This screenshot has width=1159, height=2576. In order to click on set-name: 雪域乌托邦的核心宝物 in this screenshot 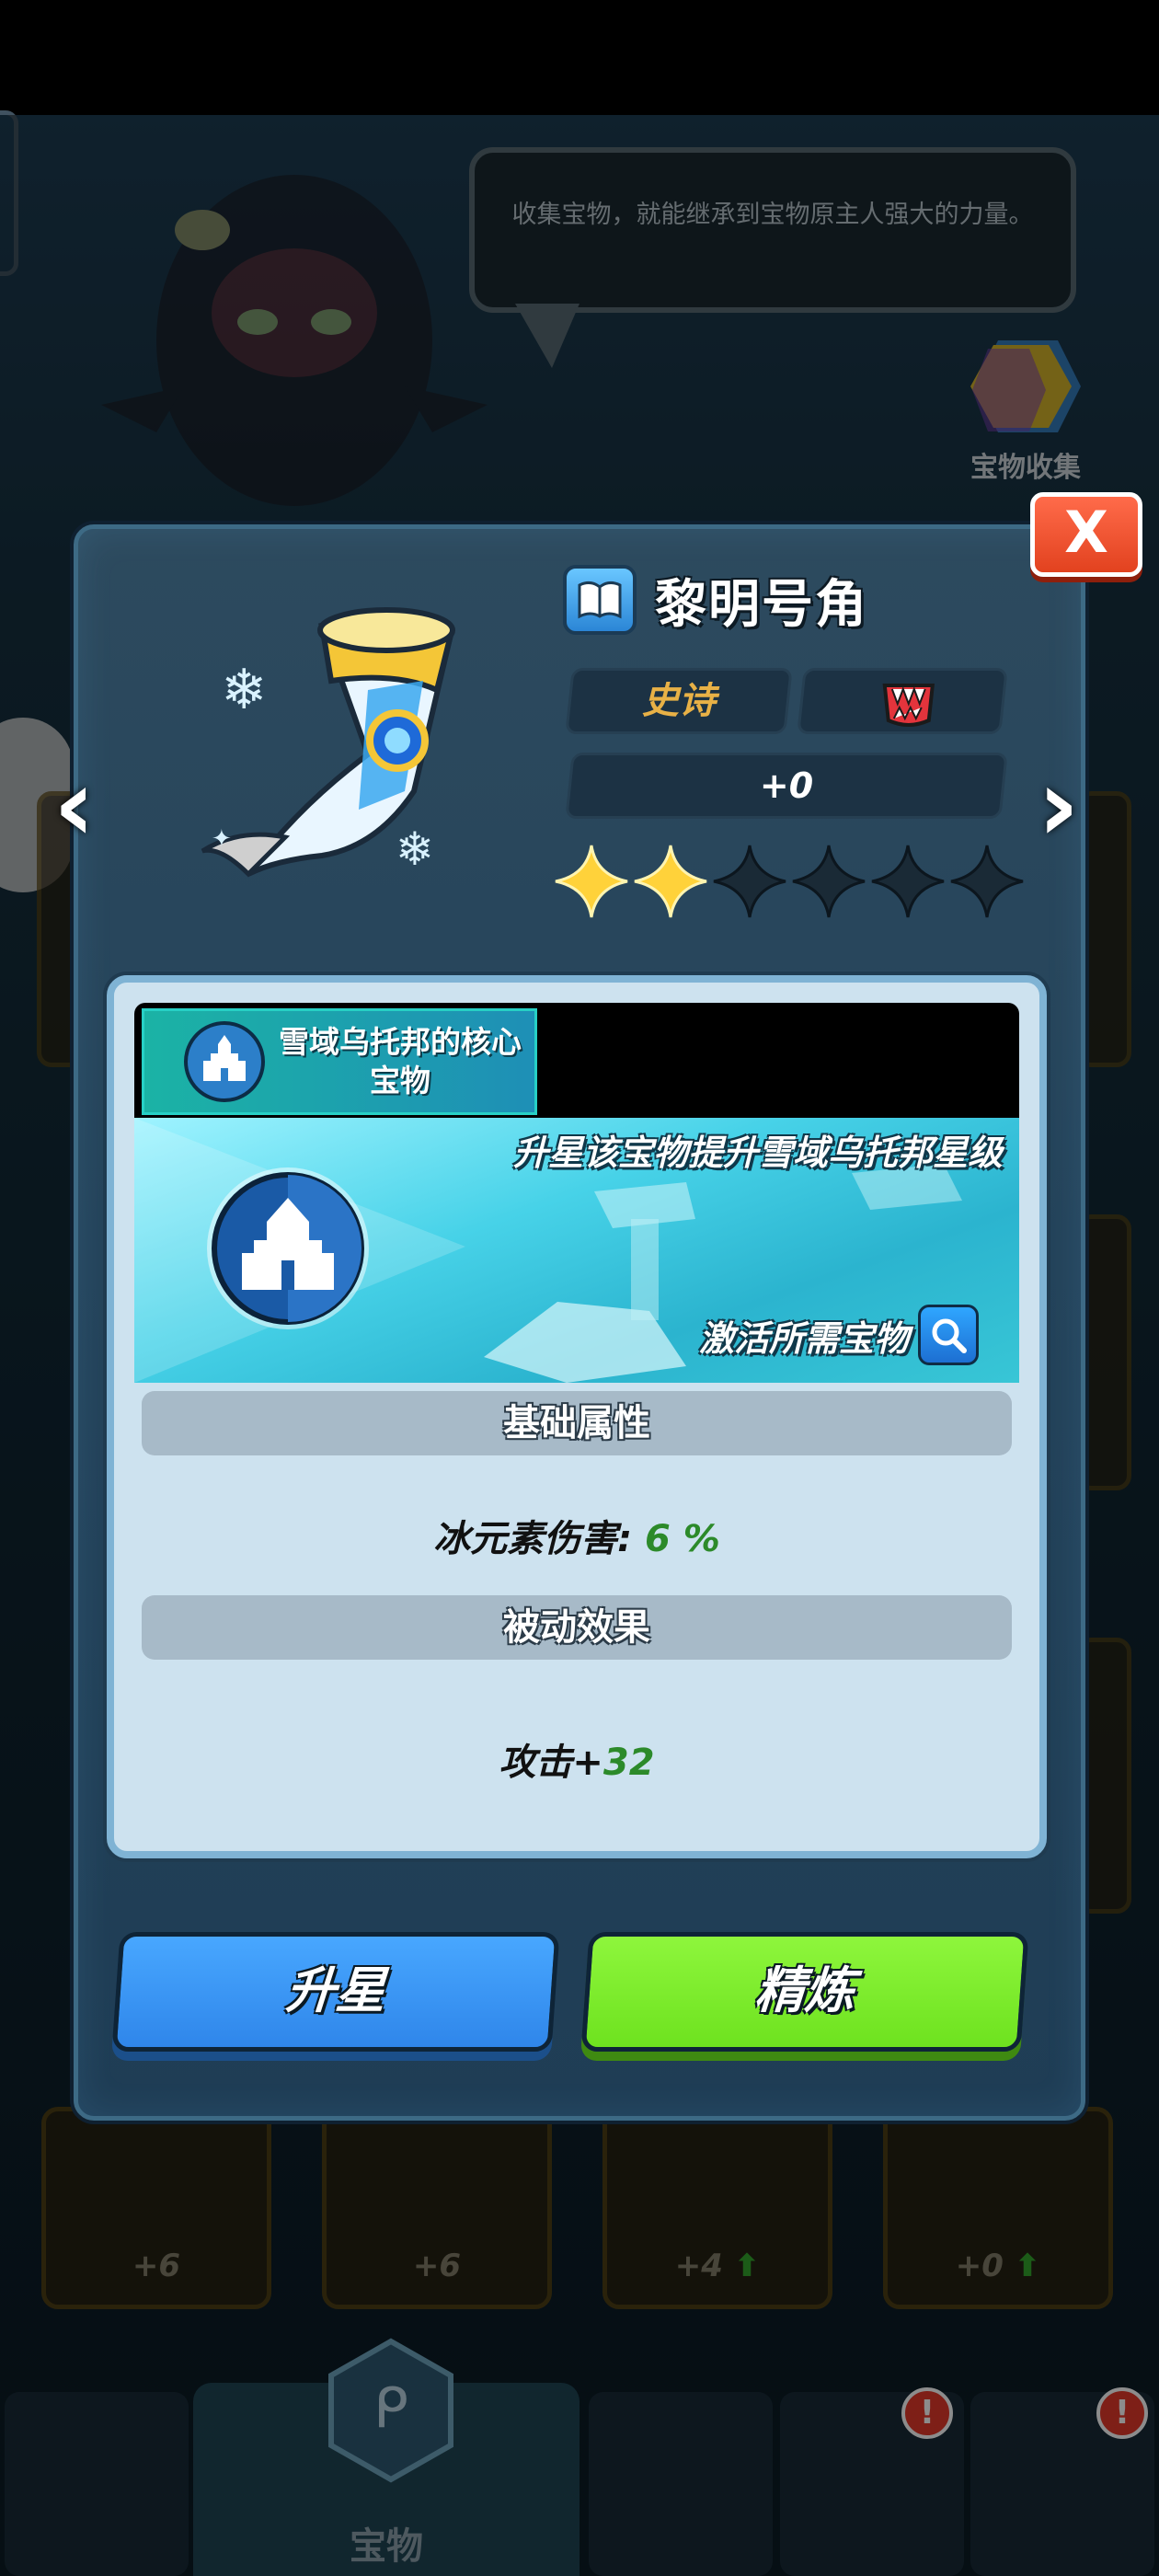, I will do `click(400, 1061)`.